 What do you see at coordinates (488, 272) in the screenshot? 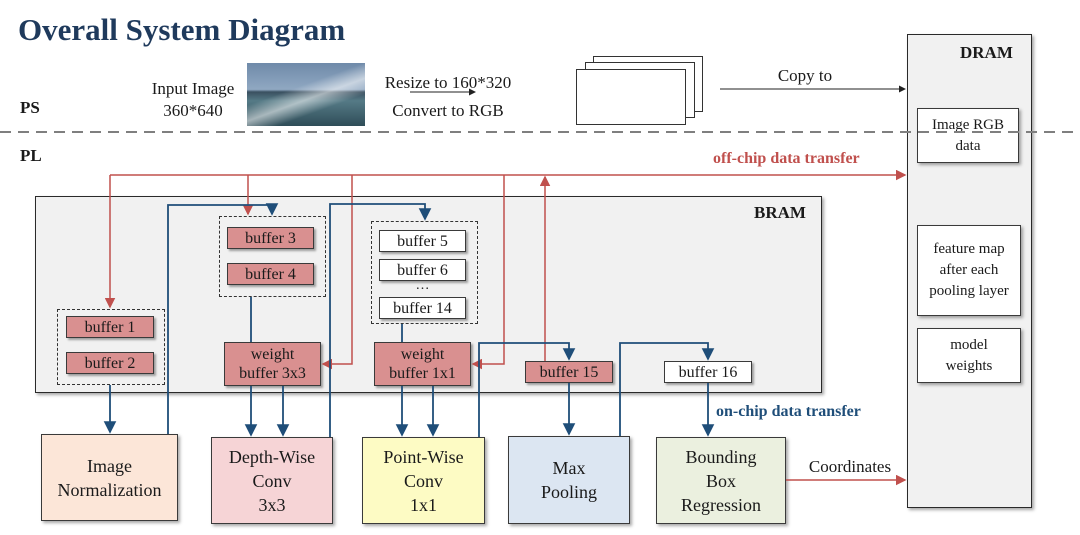
I see `off-chip-to-weight-1x1` at bounding box center [488, 272].